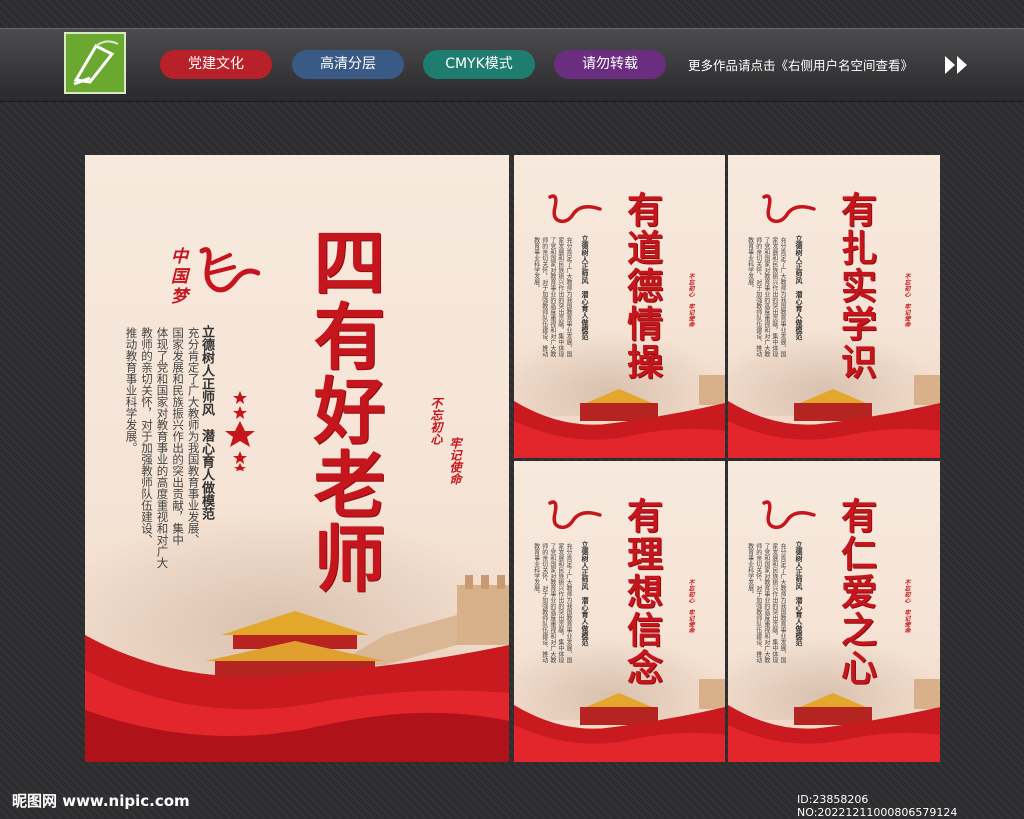  Describe the element at coordinates (856, 286) in the screenshot. I see `poster-title: 有扎实学识` at that location.